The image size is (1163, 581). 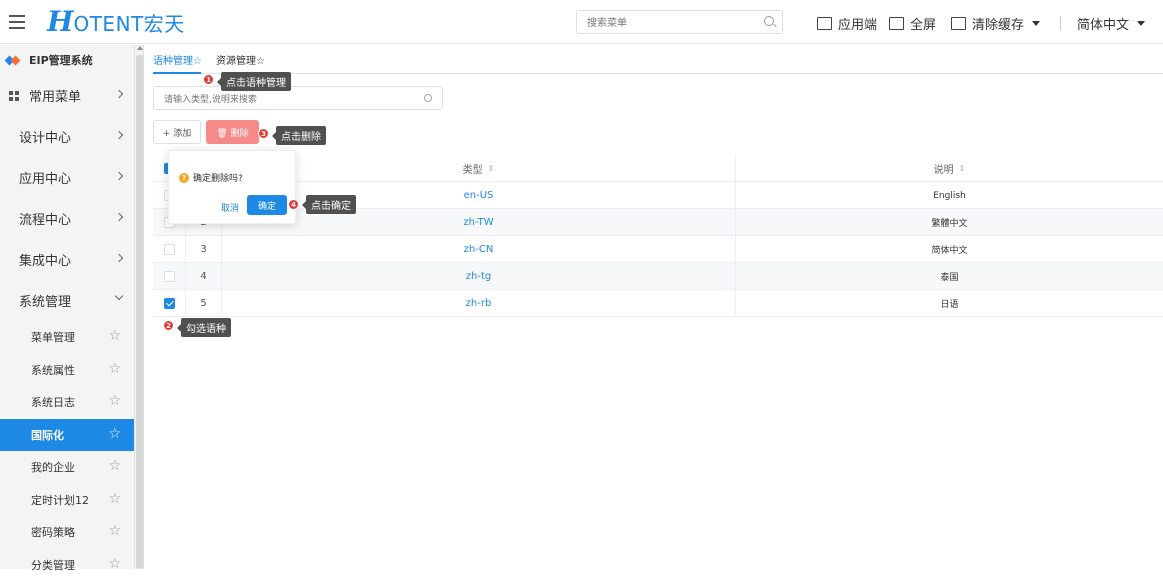 What do you see at coordinates (479, 276) in the screenshot?
I see `row-type: zh-tg` at bounding box center [479, 276].